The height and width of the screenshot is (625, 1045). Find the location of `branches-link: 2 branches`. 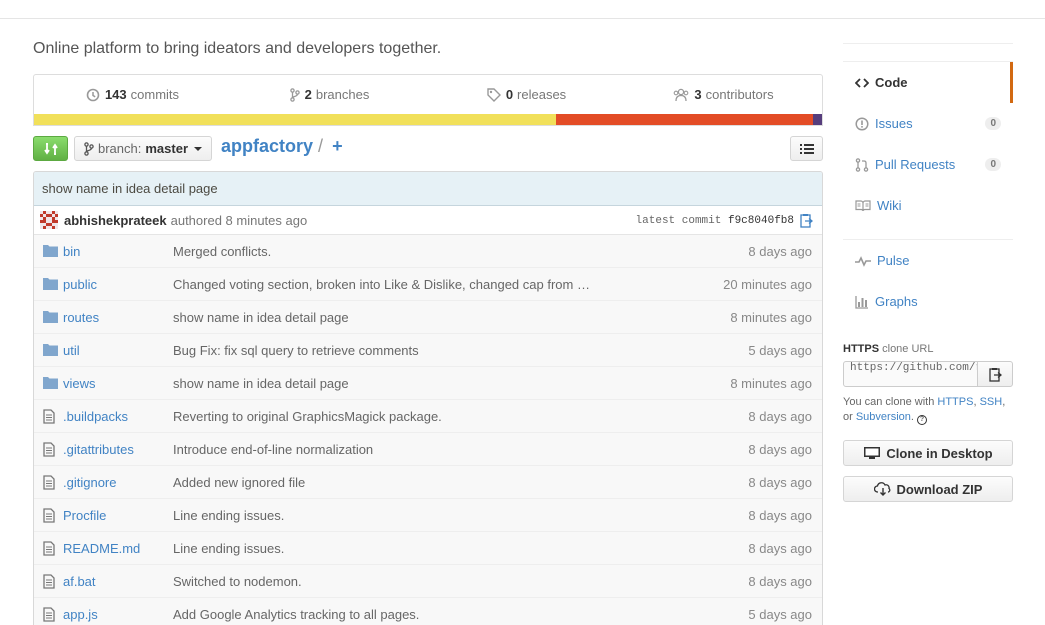

branches-link: 2 branches is located at coordinates (329, 94).